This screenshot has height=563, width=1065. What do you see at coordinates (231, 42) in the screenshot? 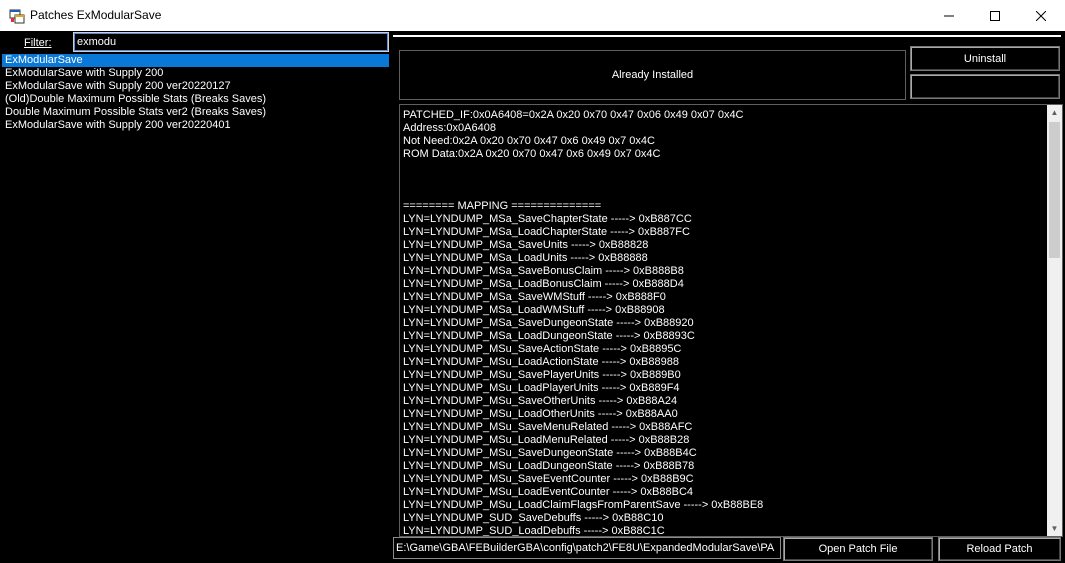
I see `filter-input: exmodu` at bounding box center [231, 42].